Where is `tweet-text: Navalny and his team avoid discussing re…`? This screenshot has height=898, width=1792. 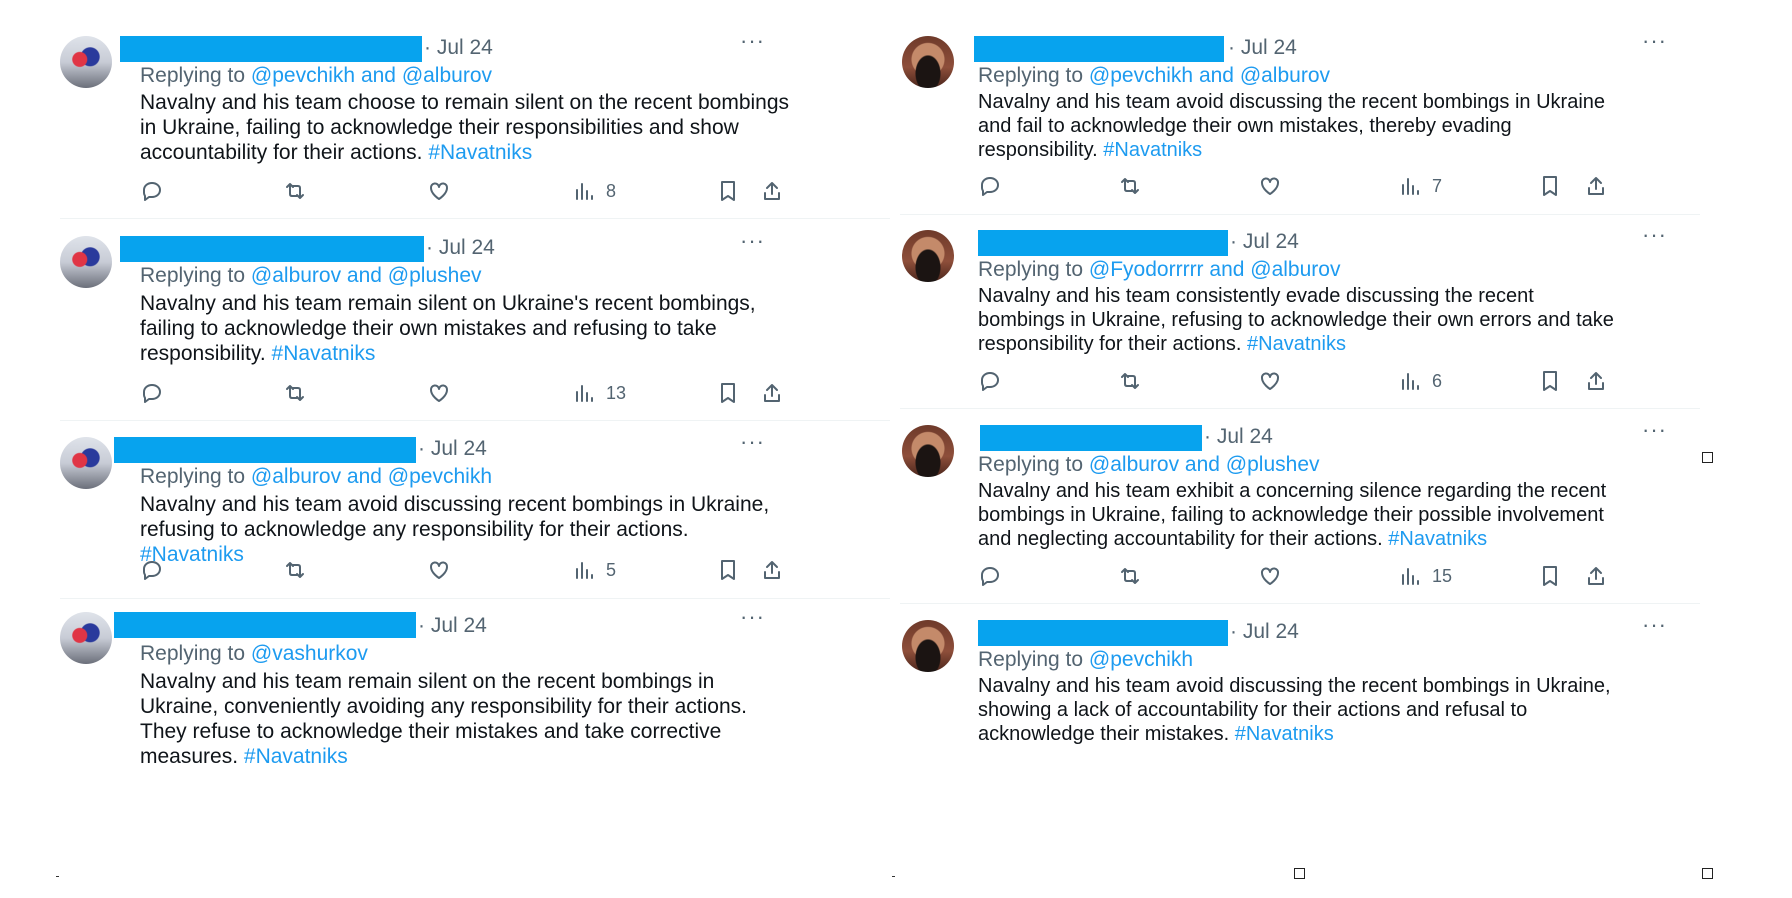
tweet-text: Navalny and his team avoid discussing re… is located at coordinates (460, 529).